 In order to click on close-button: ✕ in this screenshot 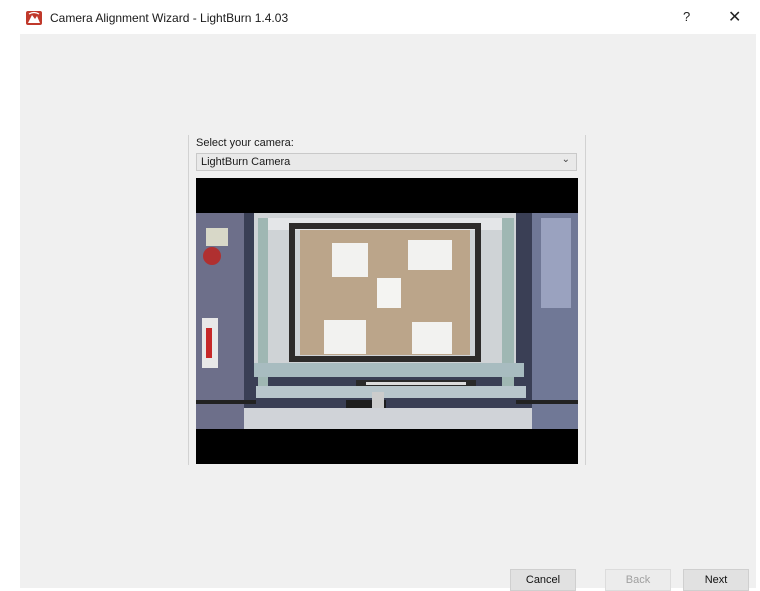, I will do `click(734, 17)`.